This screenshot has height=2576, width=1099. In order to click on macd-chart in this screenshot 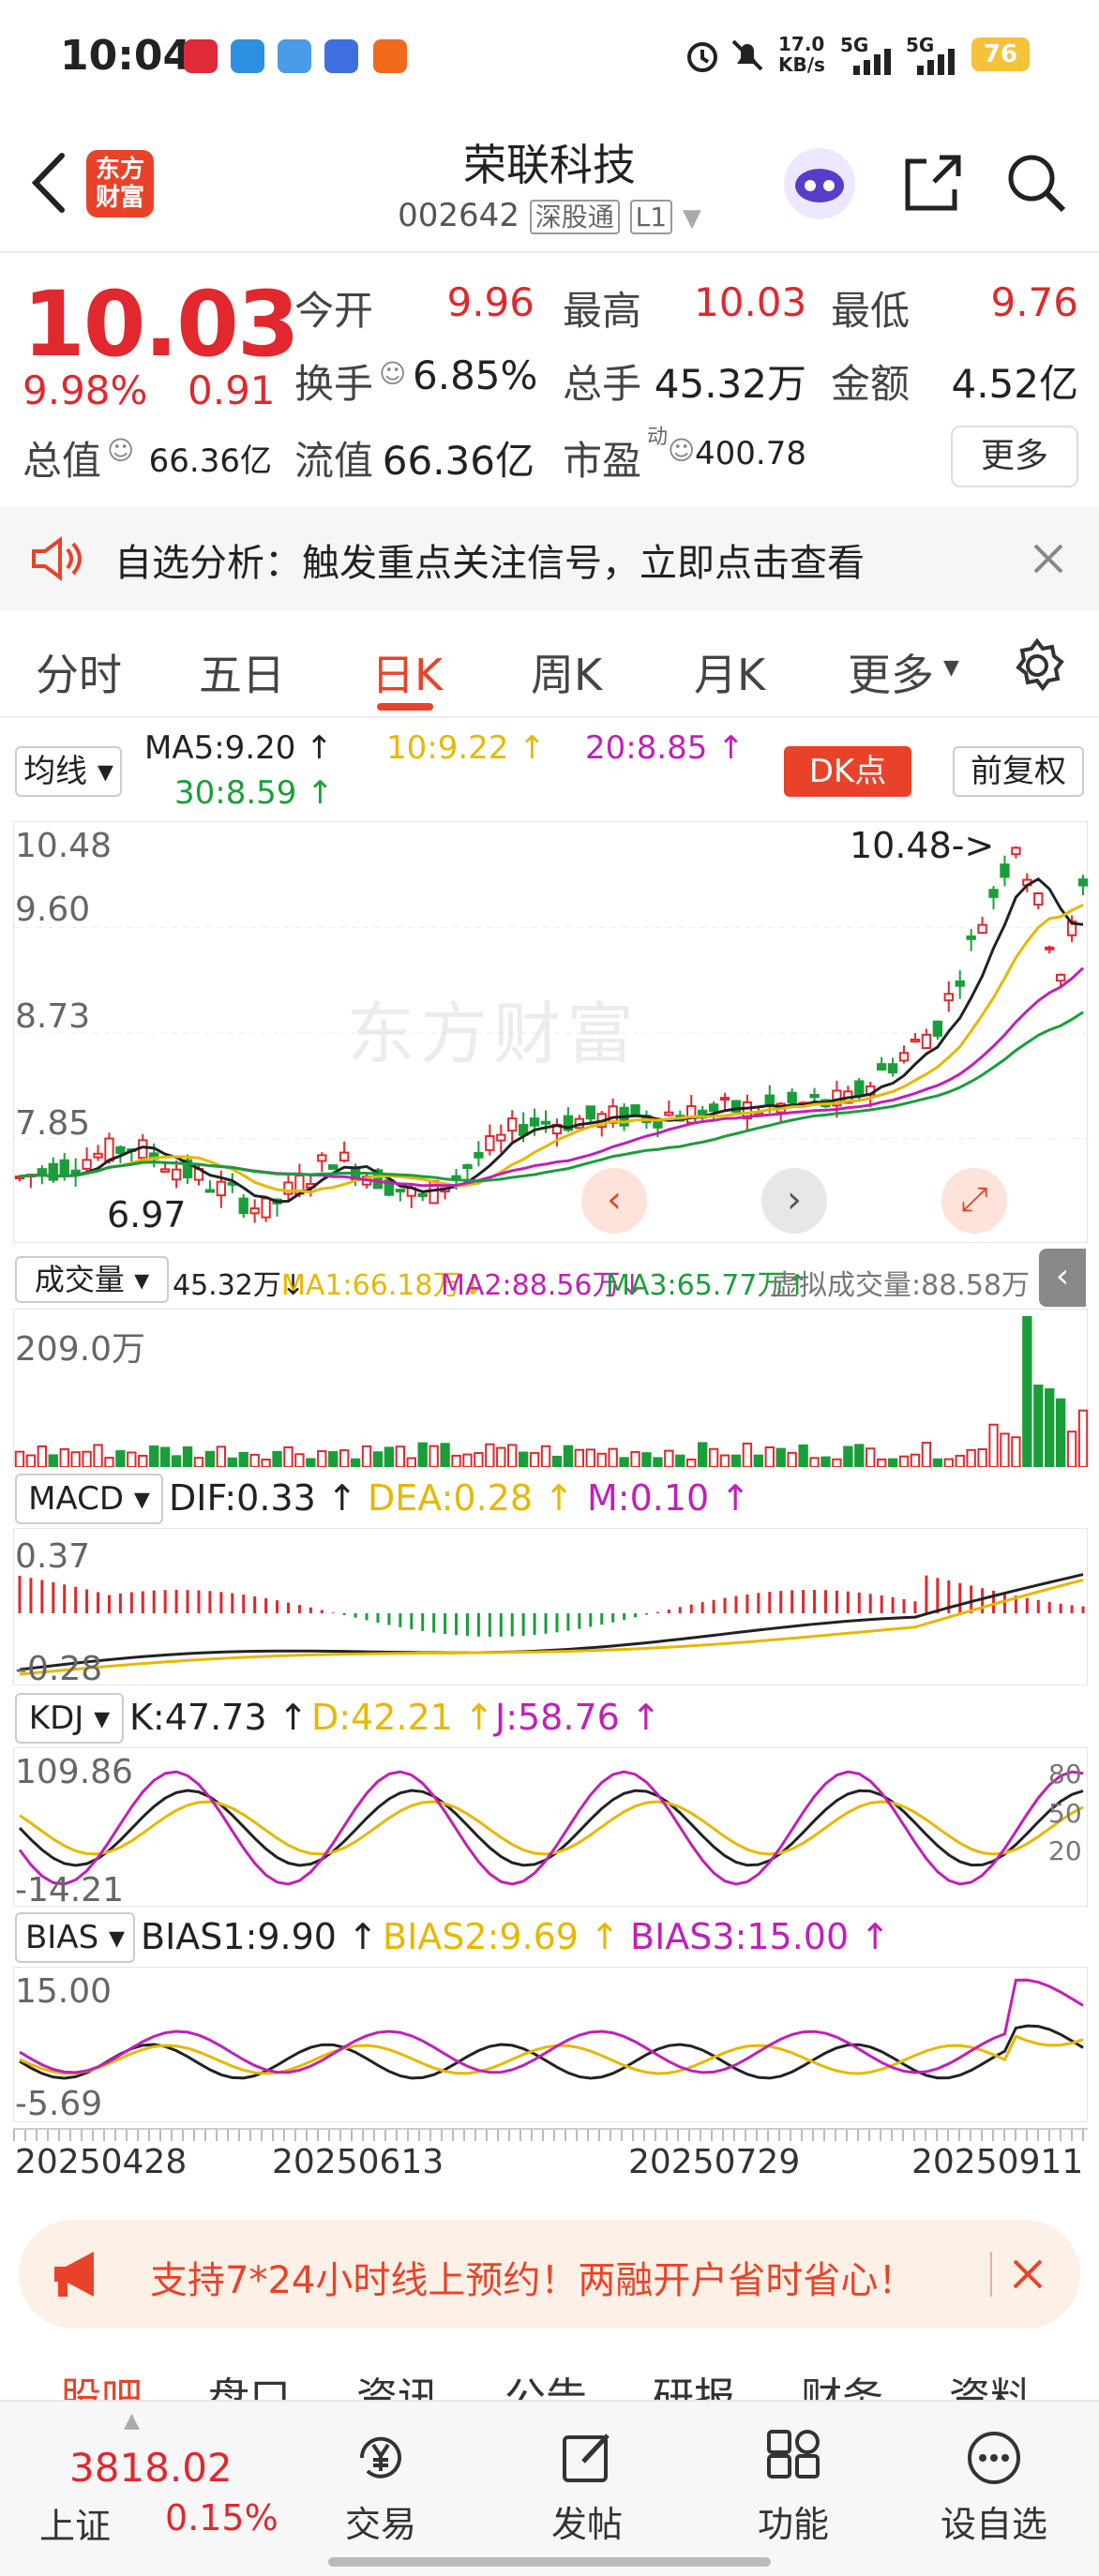, I will do `click(550, 1607)`.